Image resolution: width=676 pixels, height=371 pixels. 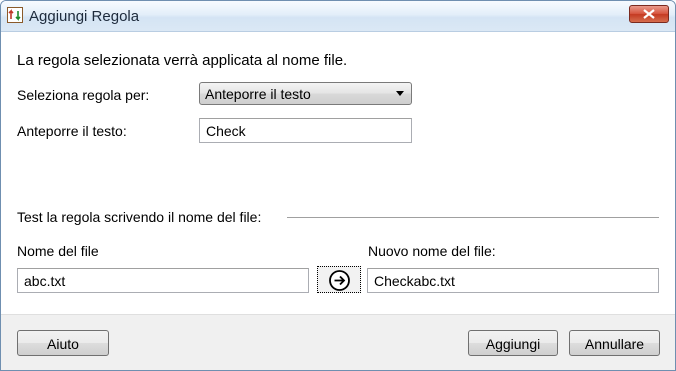 I want to click on rule-select-value: Anteporre il testo, so click(x=258, y=94).